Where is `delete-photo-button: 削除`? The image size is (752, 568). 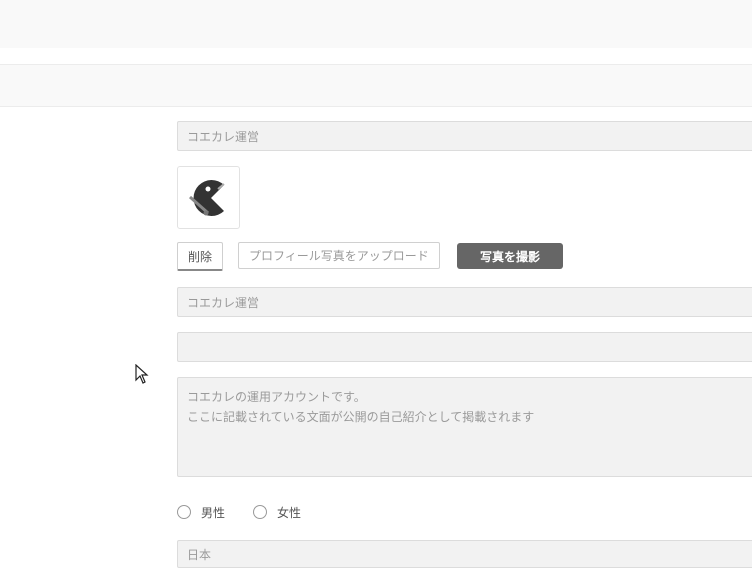 delete-photo-button: 削除 is located at coordinates (200, 256).